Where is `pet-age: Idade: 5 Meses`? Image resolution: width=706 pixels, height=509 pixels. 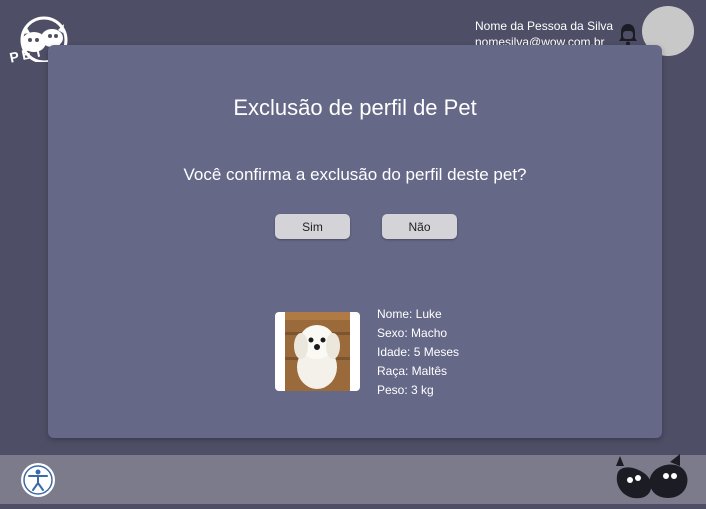
pet-age: Idade: 5 Meses is located at coordinates (418, 352).